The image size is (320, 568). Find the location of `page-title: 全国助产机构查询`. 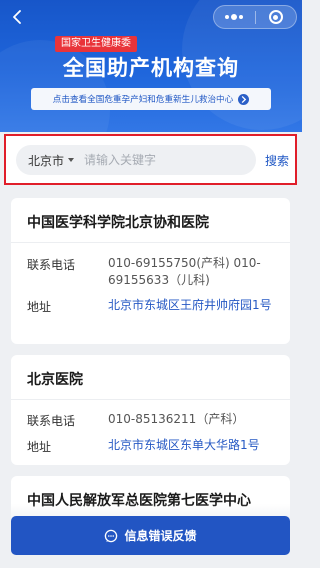

page-title: 全国助产机构查询 is located at coordinates (151, 68).